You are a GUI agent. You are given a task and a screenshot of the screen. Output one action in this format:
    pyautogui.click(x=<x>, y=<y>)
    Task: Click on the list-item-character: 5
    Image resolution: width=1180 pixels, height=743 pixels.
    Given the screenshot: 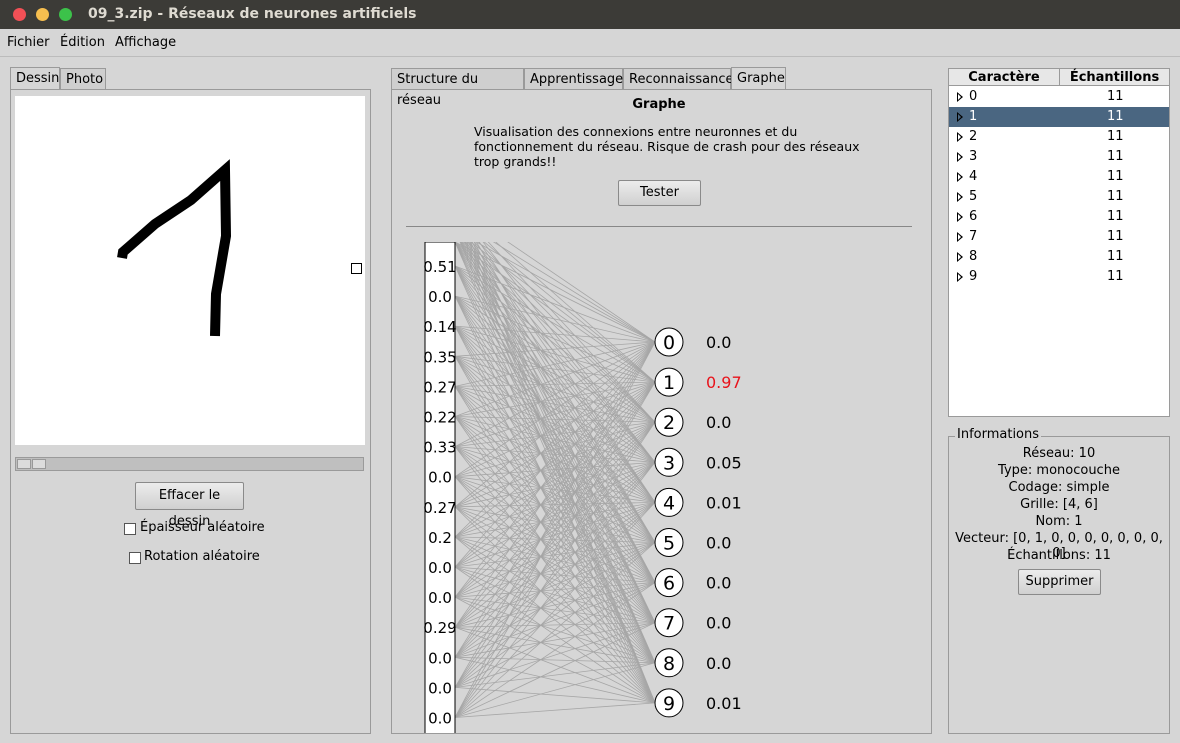 What is the action you would take?
    pyautogui.click(x=973, y=196)
    